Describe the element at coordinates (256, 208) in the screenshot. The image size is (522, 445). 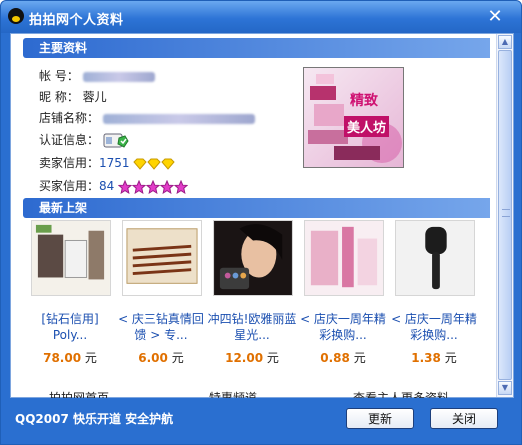
I see `section-latest: 最新上架` at that location.